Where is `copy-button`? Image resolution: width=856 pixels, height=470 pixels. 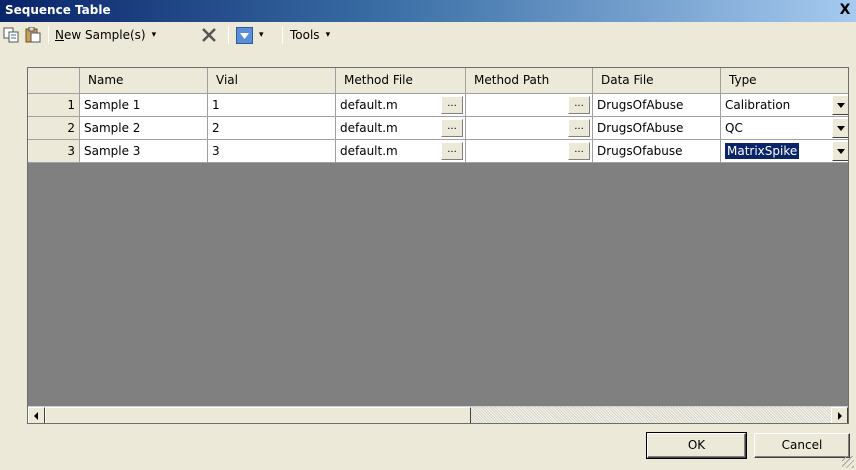 copy-button is located at coordinates (12, 35).